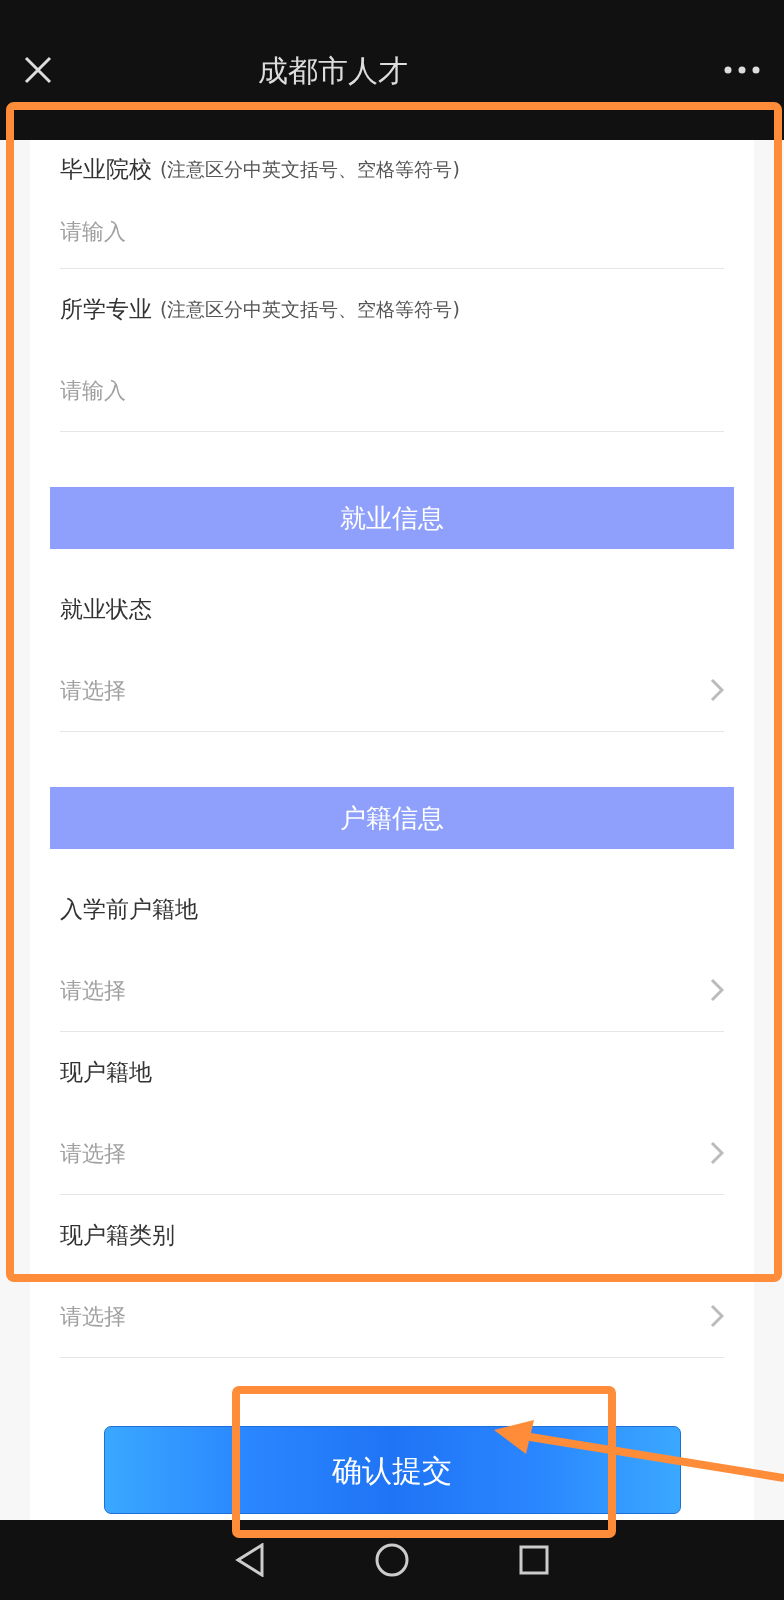 This screenshot has width=784, height=1600. Describe the element at coordinates (106, 609) in the screenshot. I see `field-label: 就业状态` at that location.